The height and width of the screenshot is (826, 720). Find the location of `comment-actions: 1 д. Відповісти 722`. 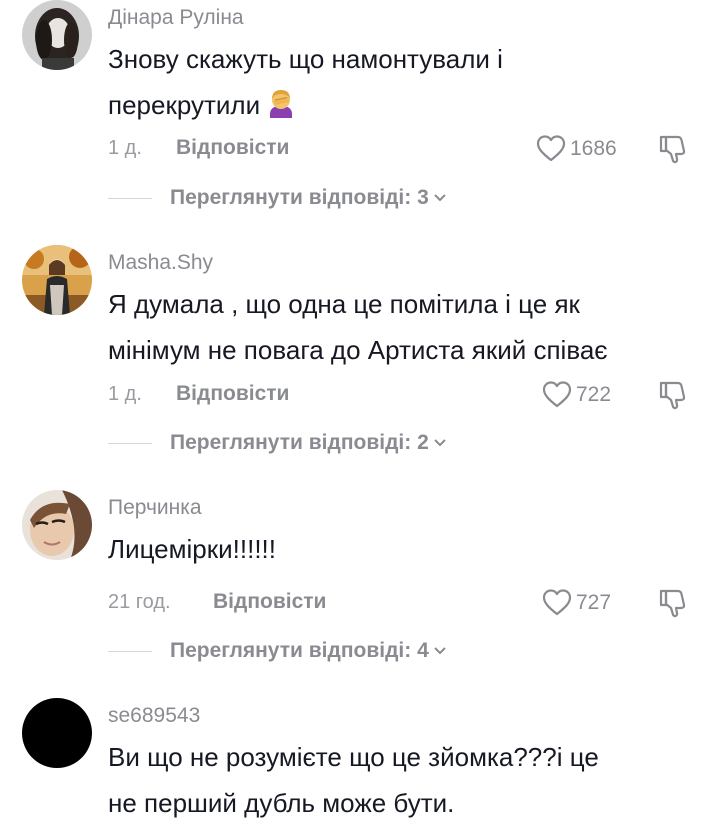

comment-actions: 1 д. Відповісти 722 is located at coordinates (408, 395).